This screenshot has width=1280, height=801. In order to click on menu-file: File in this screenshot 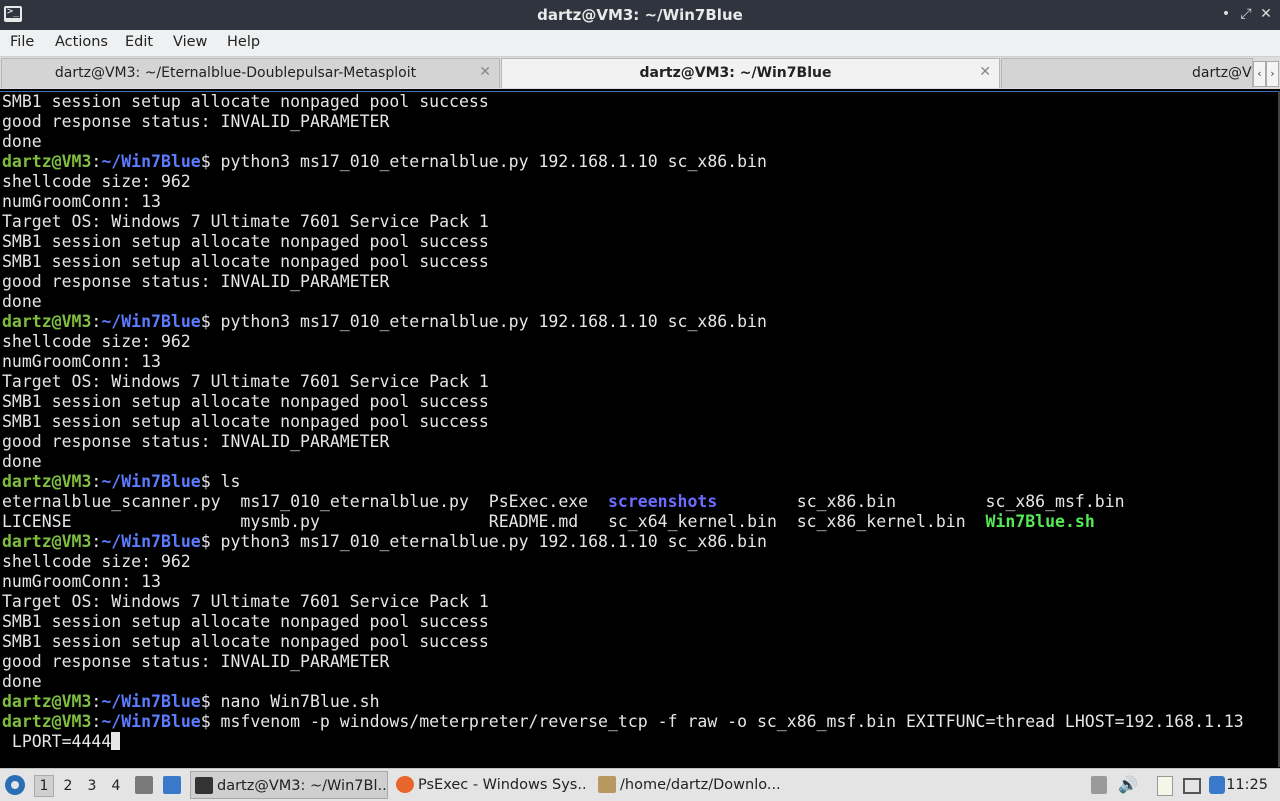, I will do `click(22, 42)`.